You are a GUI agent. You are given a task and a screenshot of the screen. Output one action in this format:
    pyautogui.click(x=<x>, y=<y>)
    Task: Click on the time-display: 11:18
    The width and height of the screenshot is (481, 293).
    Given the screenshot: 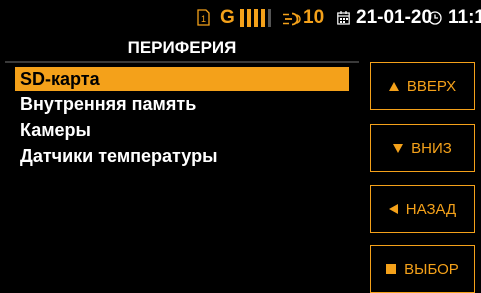 What is the action you would take?
    pyautogui.click(x=464, y=17)
    